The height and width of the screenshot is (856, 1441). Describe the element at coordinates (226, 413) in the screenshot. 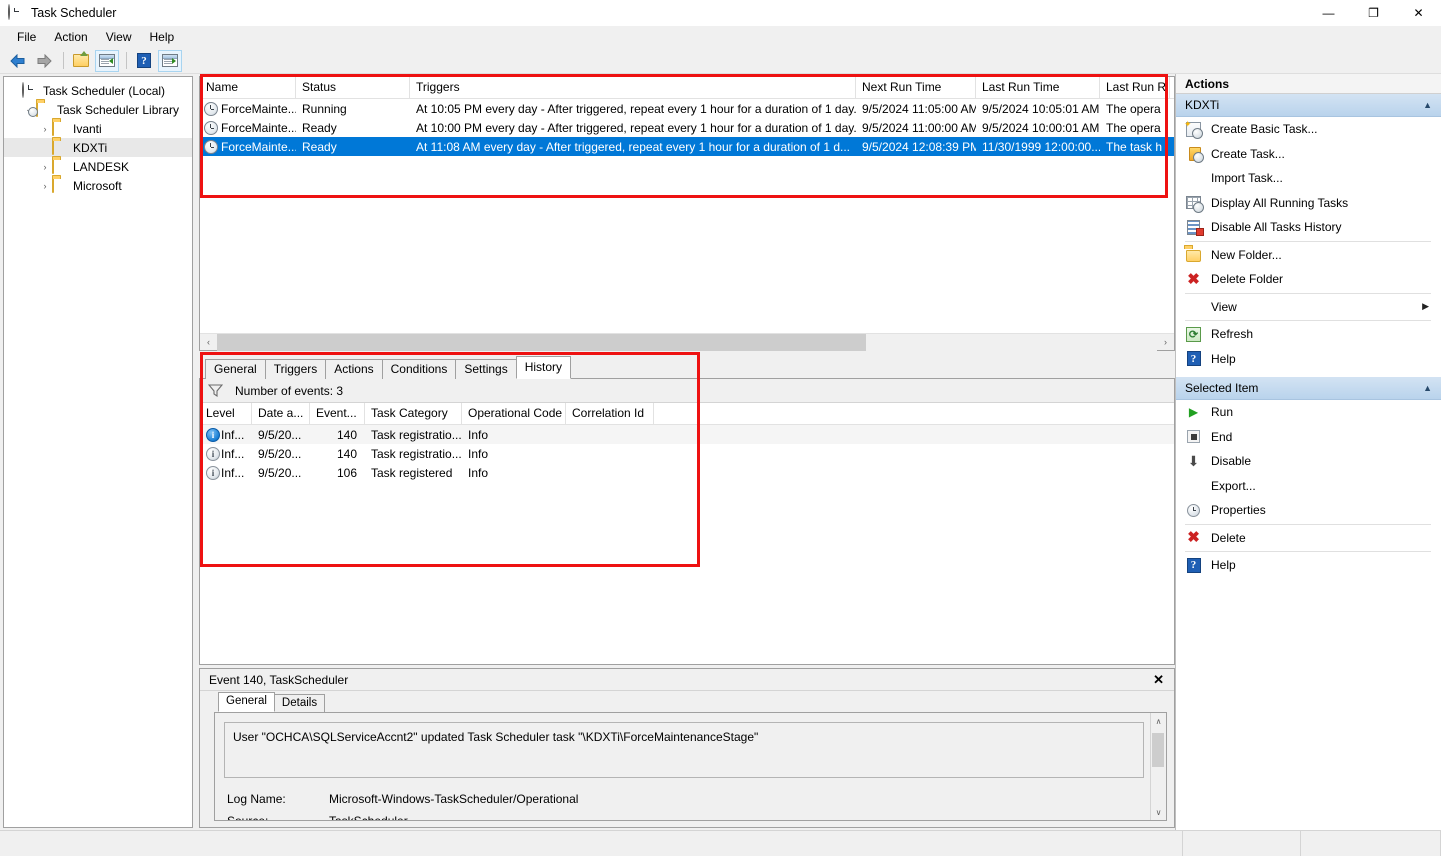

I see `column-header-level: Level` at that location.